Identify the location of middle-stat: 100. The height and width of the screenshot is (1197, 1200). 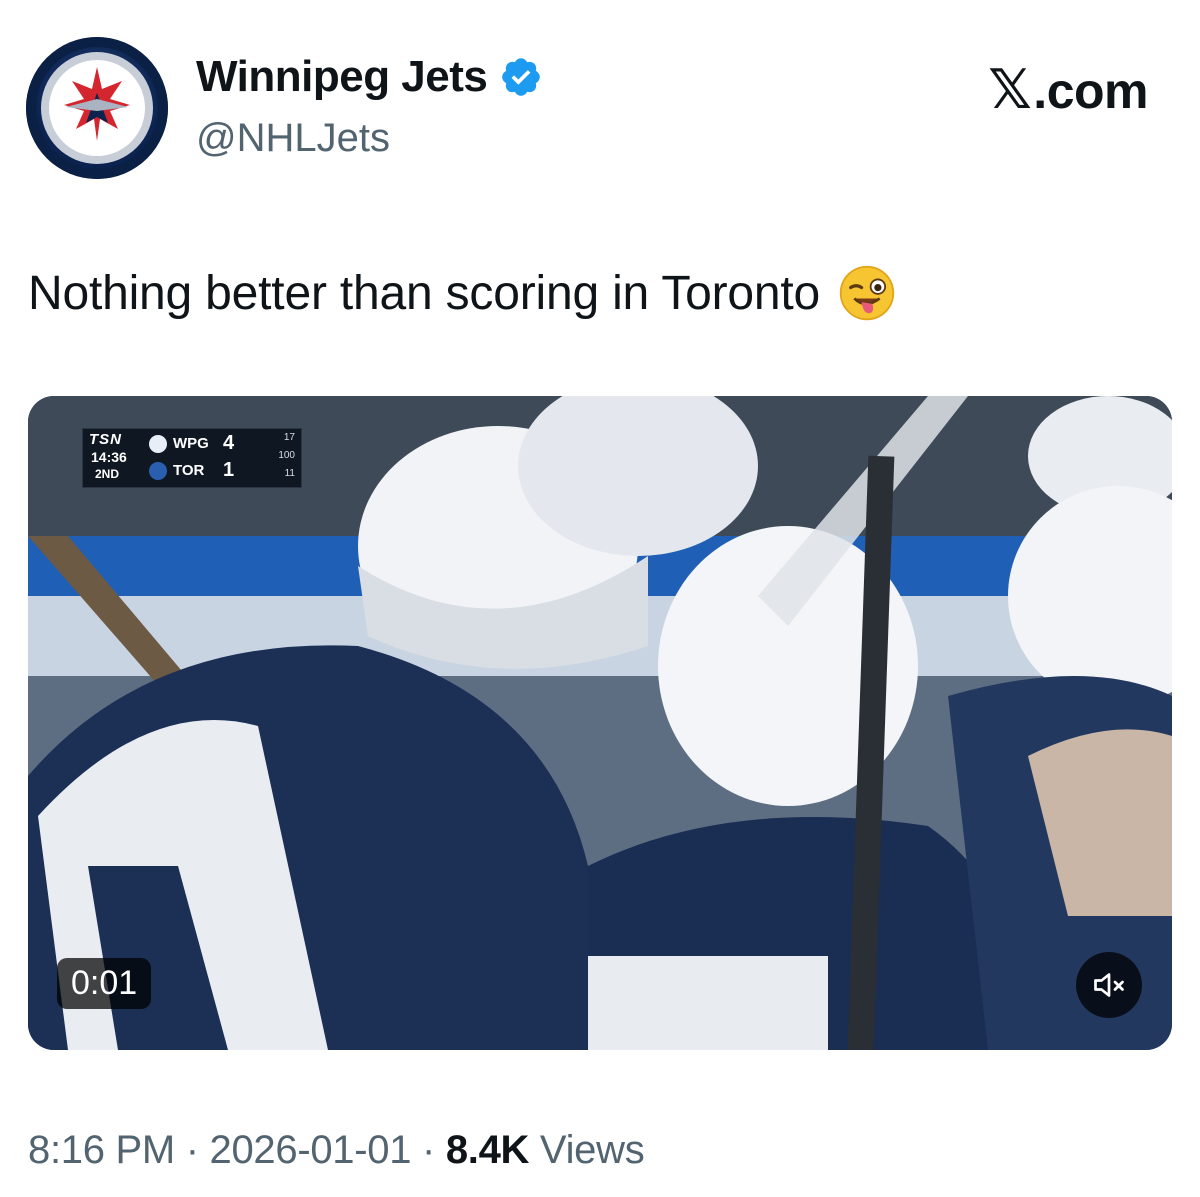
(286, 455).